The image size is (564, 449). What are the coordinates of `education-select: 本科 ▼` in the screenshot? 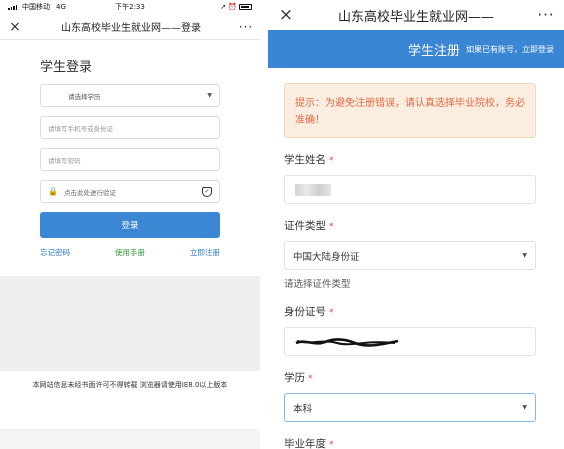 It's located at (410, 407).